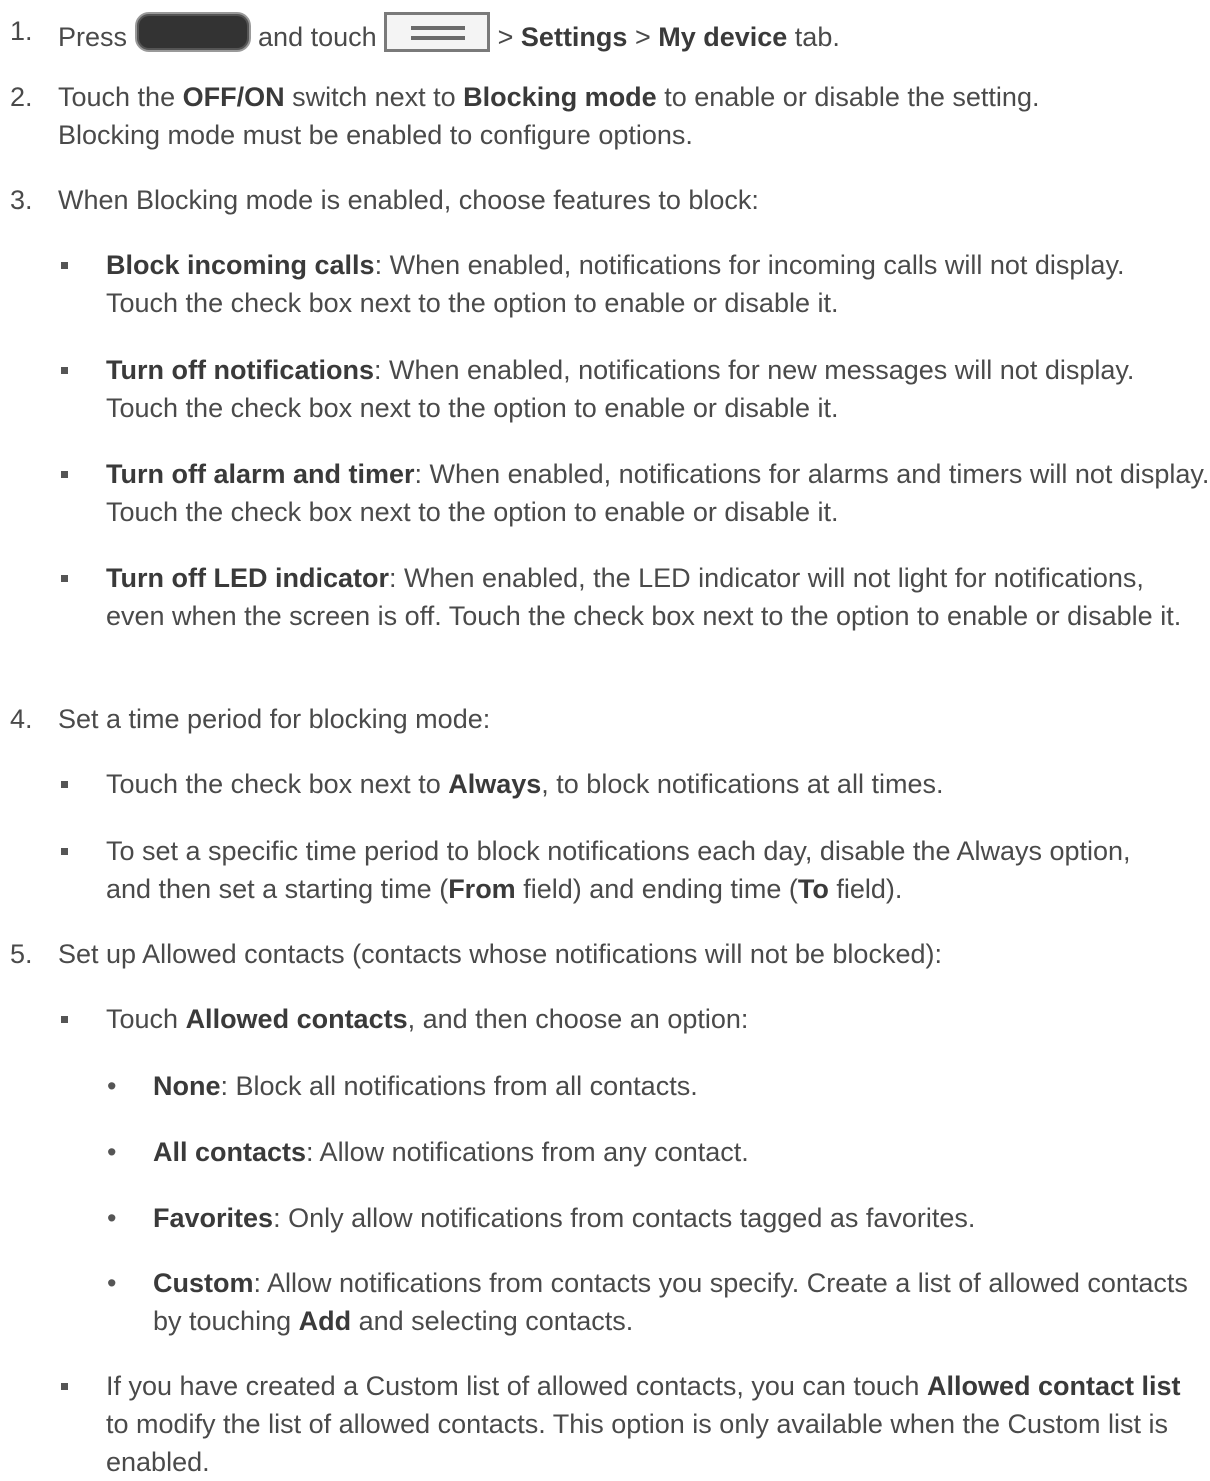 This screenshot has width=1210, height=1481. Describe the element at coordinates (723, 37) in the screenshot. I see `bold-term: My device` at that location.